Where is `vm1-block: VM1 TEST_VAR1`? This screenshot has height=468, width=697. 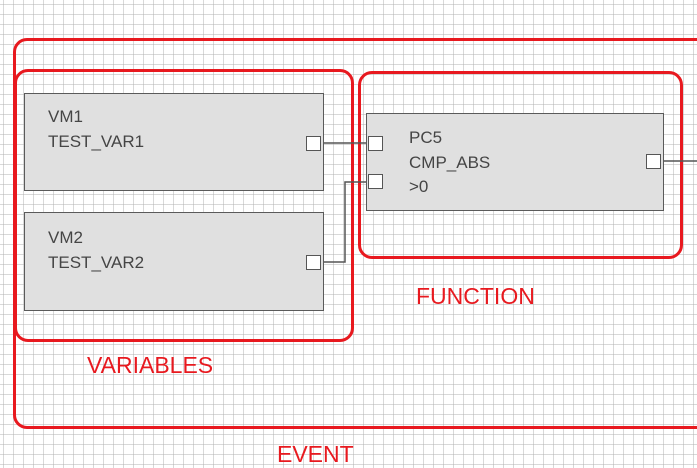 vm1-block: VM1 TEST_VAR1 is located at coordinates (174, 142).